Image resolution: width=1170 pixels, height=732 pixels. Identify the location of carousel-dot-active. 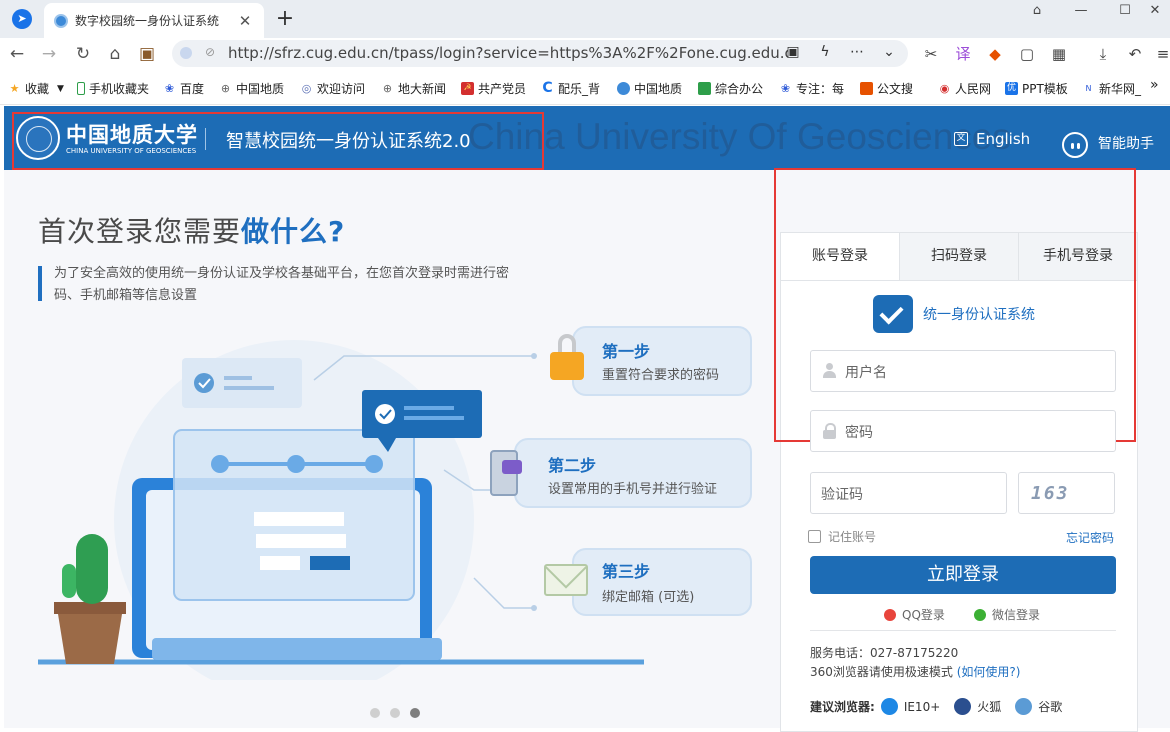
(415, 713).